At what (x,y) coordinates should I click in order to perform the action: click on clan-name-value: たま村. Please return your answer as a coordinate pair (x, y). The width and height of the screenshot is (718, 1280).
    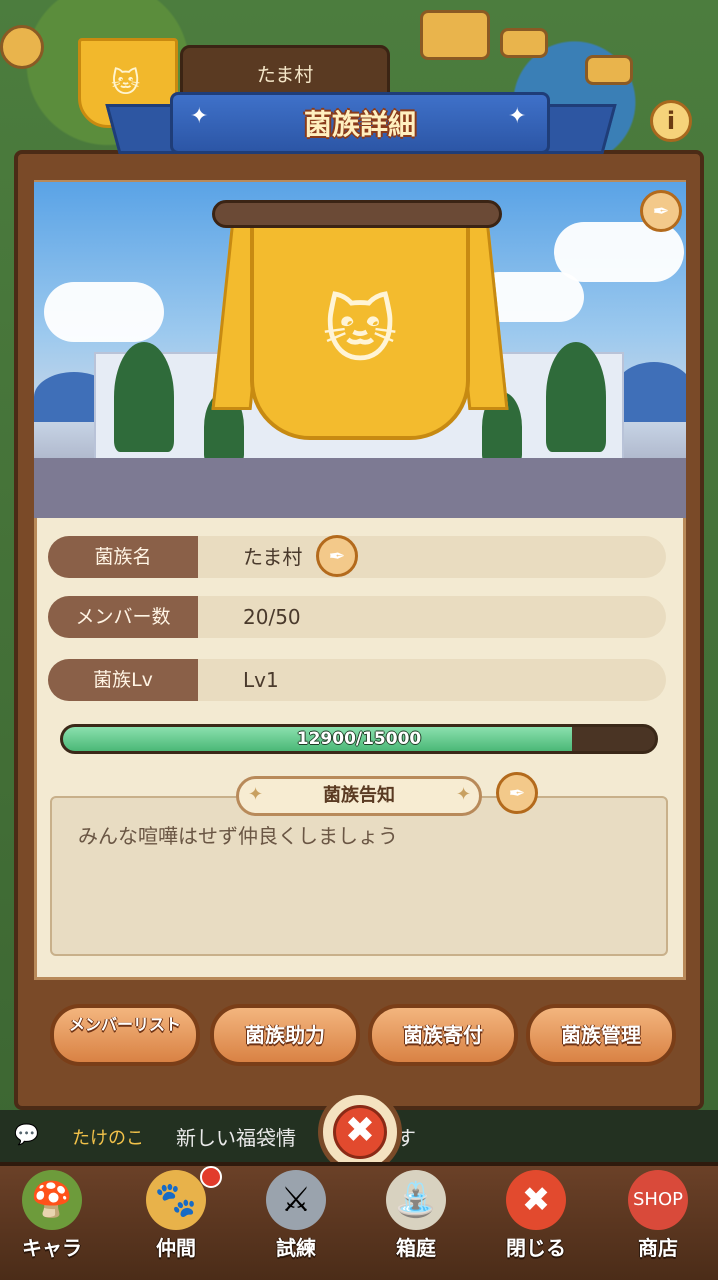
    Looking at the image, I should click on (273, 557).